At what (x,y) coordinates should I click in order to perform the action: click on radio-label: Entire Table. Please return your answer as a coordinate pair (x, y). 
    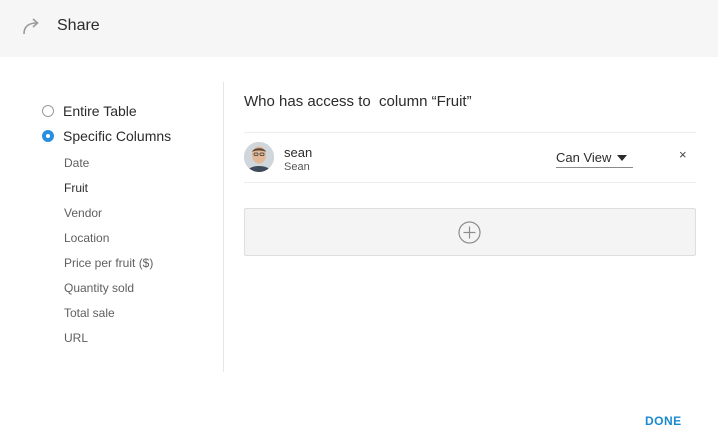
    Looking at the image, I should click on (100, 111).